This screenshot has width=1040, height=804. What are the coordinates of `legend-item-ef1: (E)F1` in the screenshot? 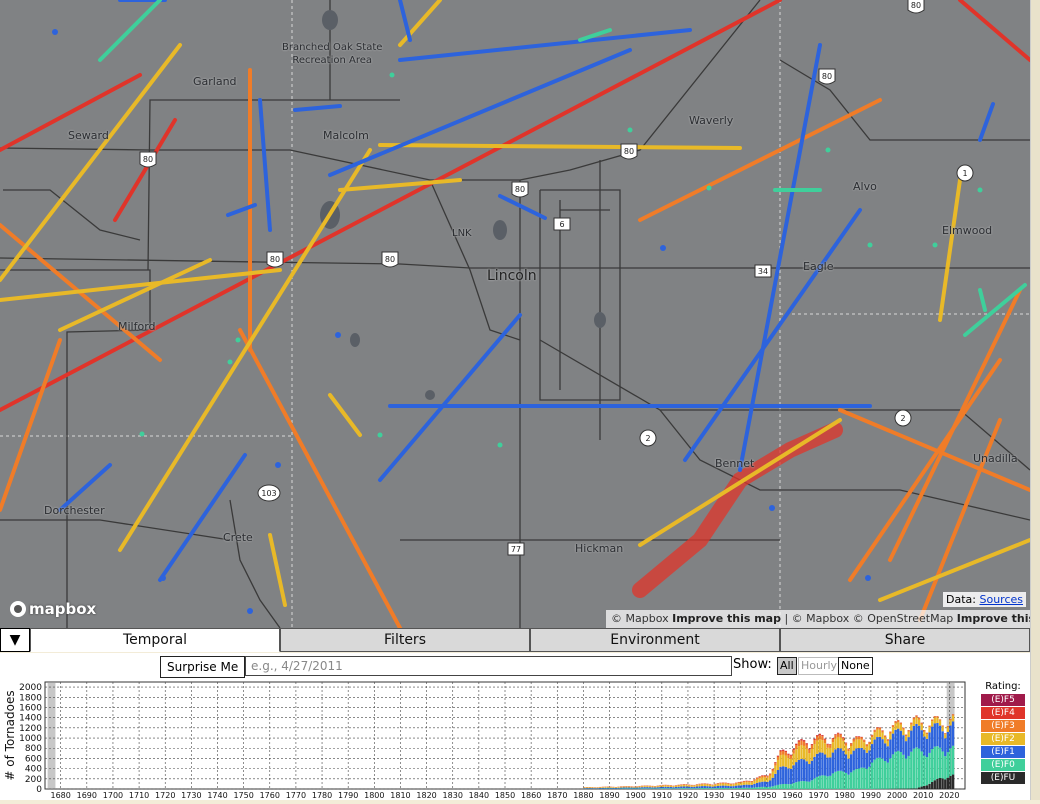 It's located at (1003, 752).